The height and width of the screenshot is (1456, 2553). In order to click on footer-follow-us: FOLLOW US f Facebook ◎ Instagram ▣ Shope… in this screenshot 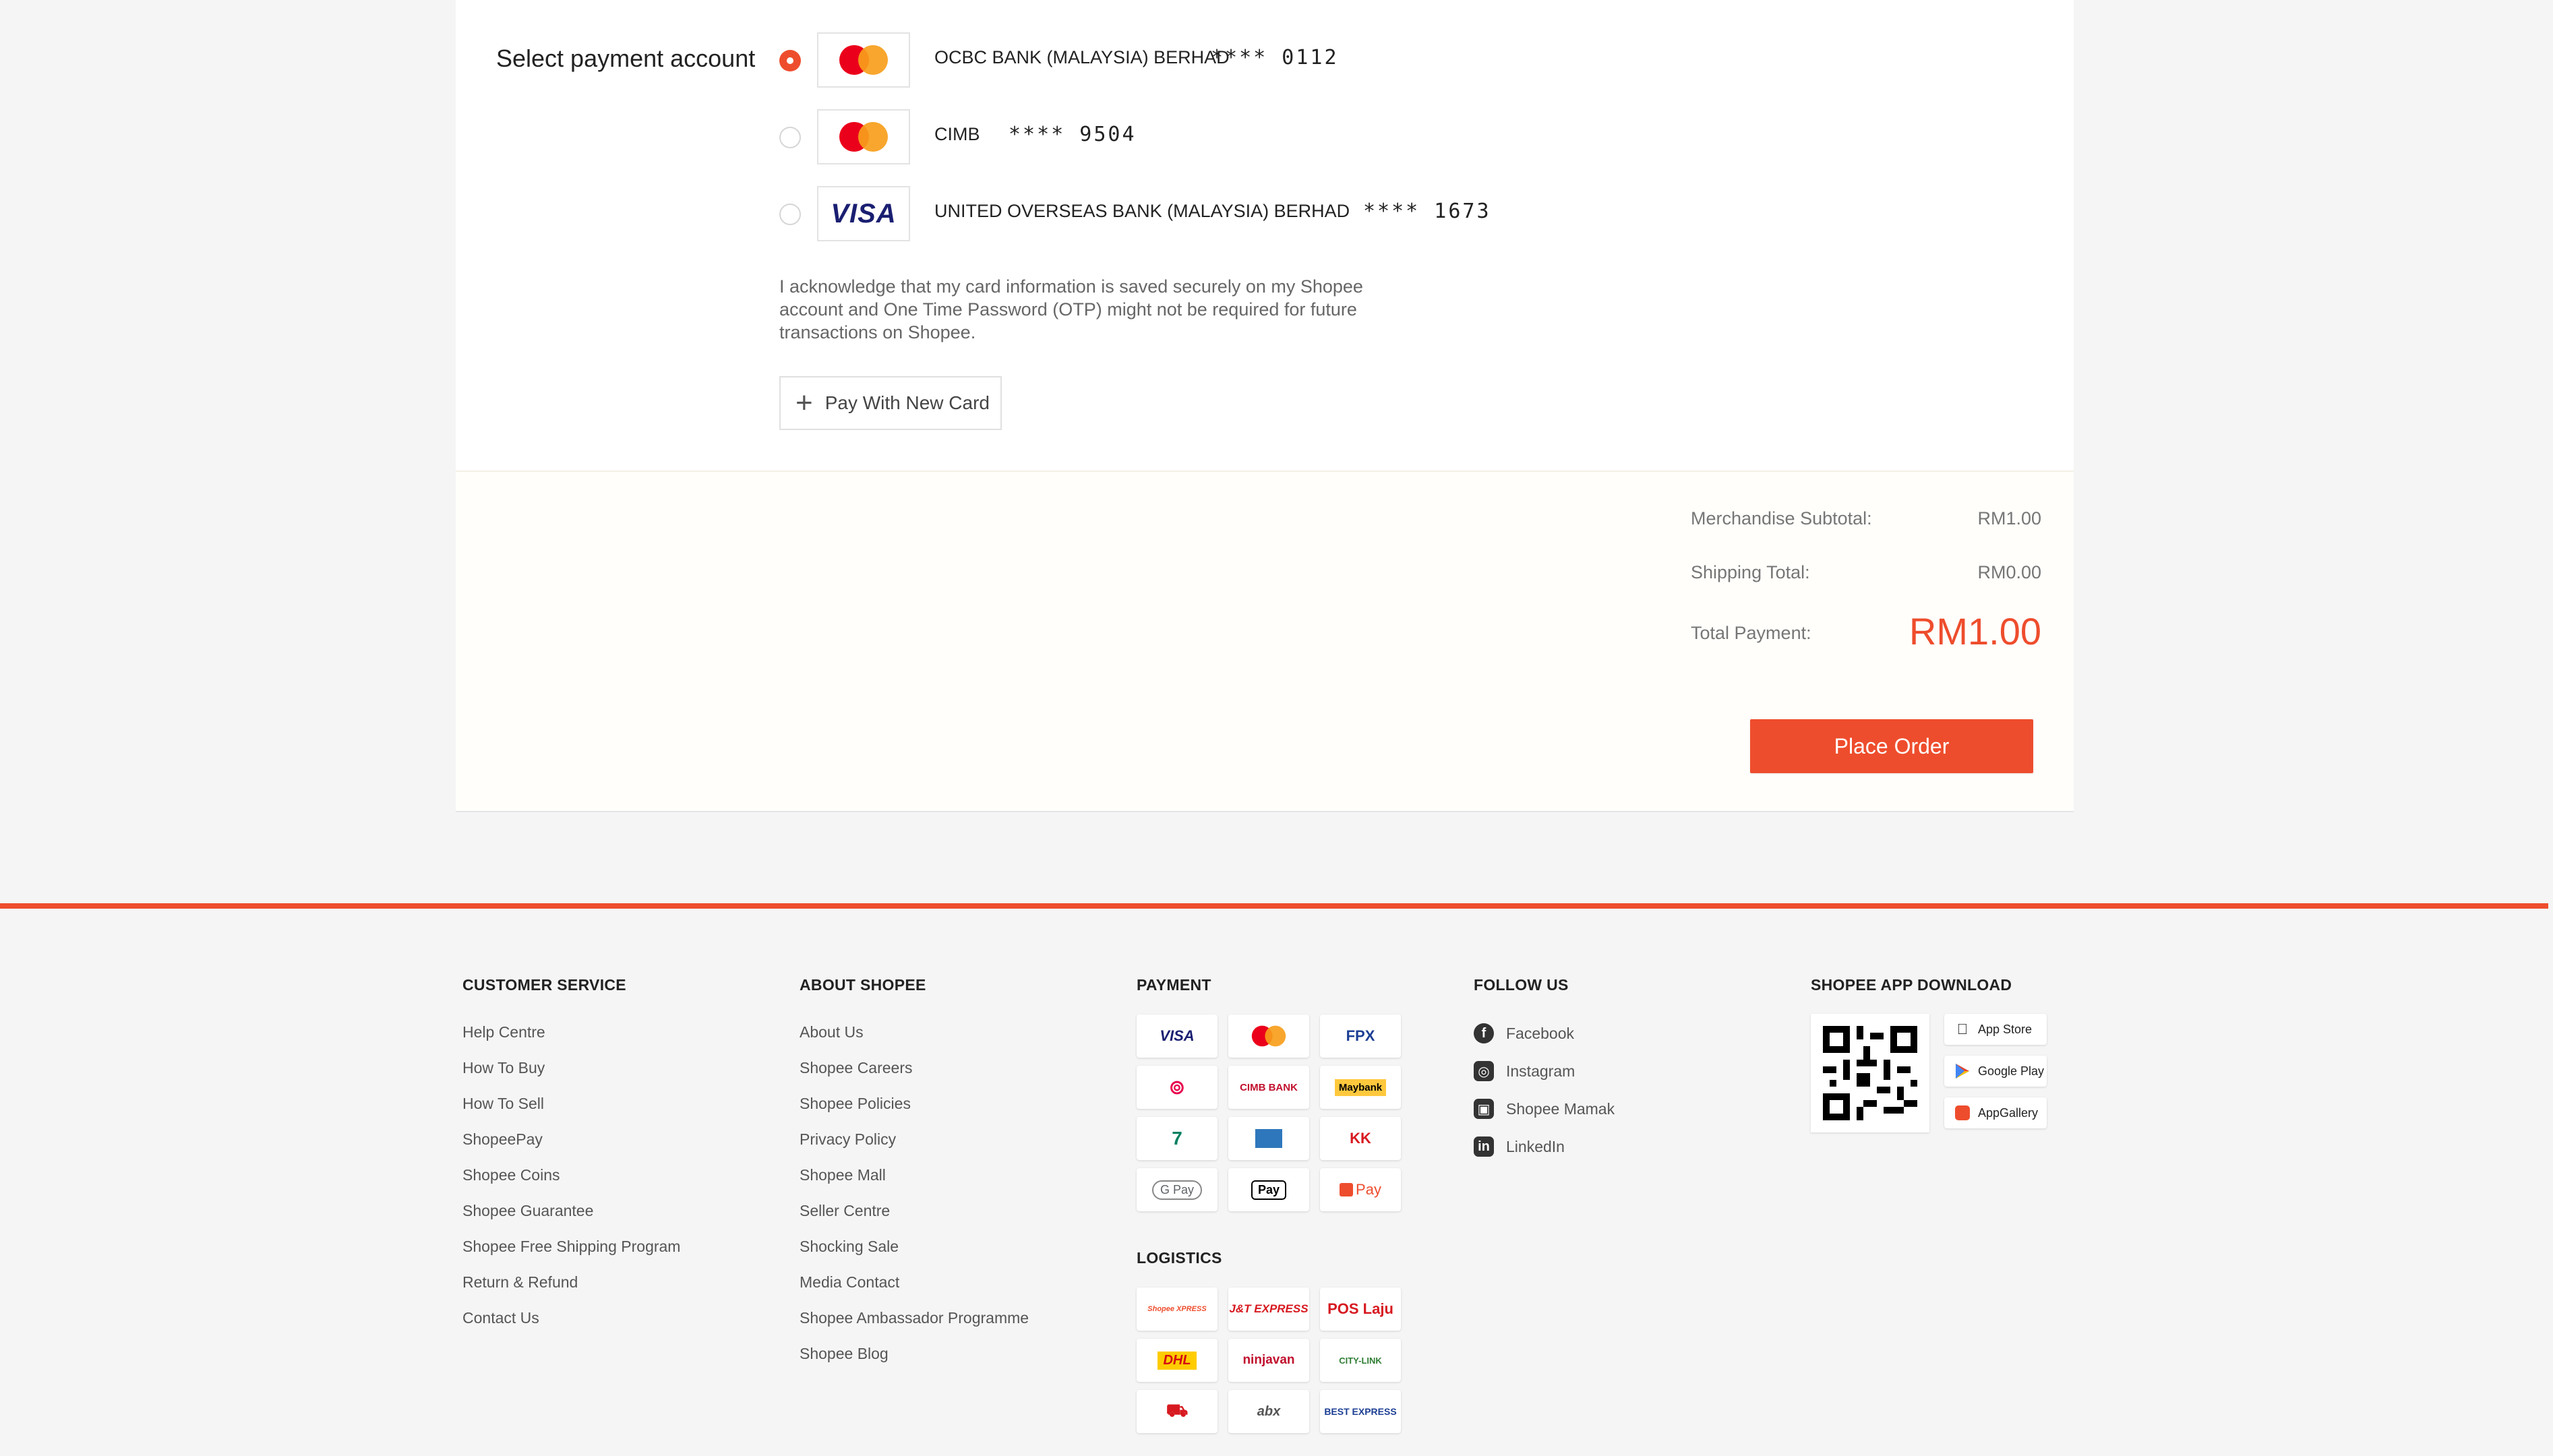, I will do `click(1544, 1070)`.